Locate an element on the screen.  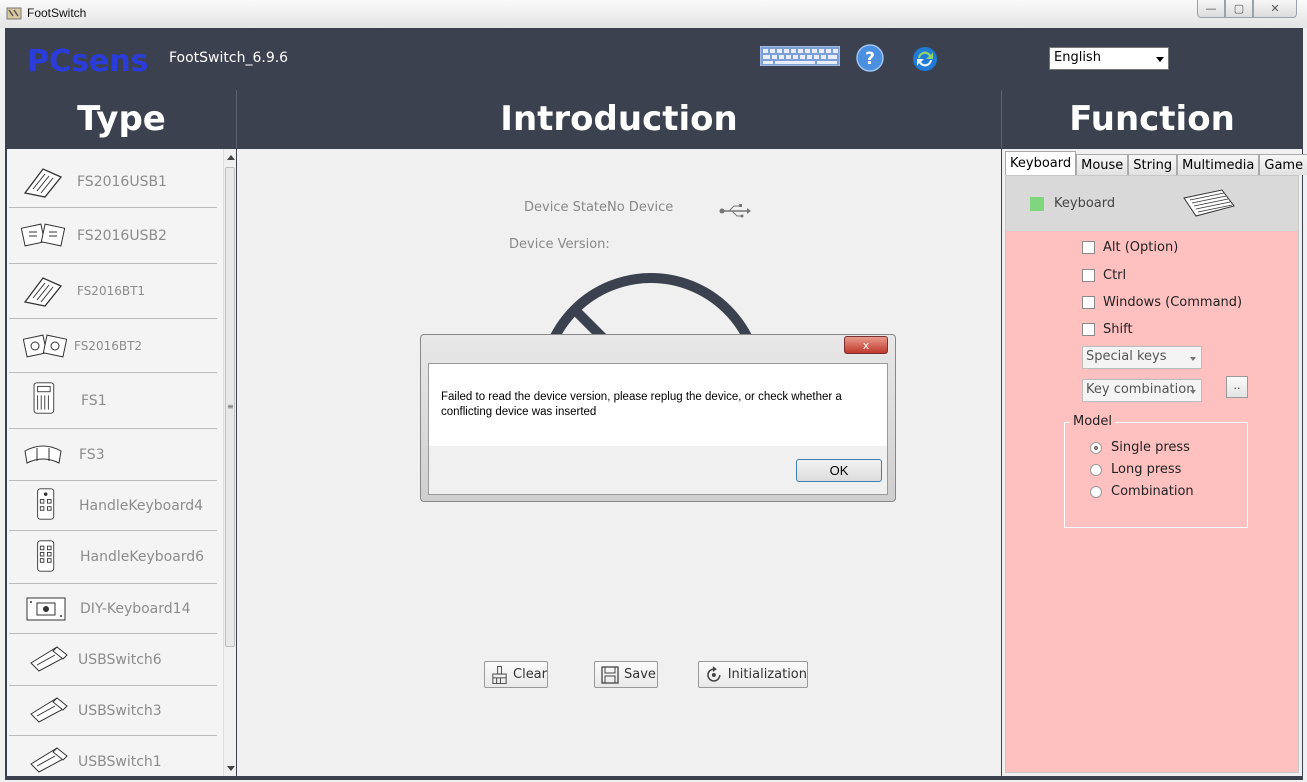
tab-game: Game is located at coordinates (1283, 164).